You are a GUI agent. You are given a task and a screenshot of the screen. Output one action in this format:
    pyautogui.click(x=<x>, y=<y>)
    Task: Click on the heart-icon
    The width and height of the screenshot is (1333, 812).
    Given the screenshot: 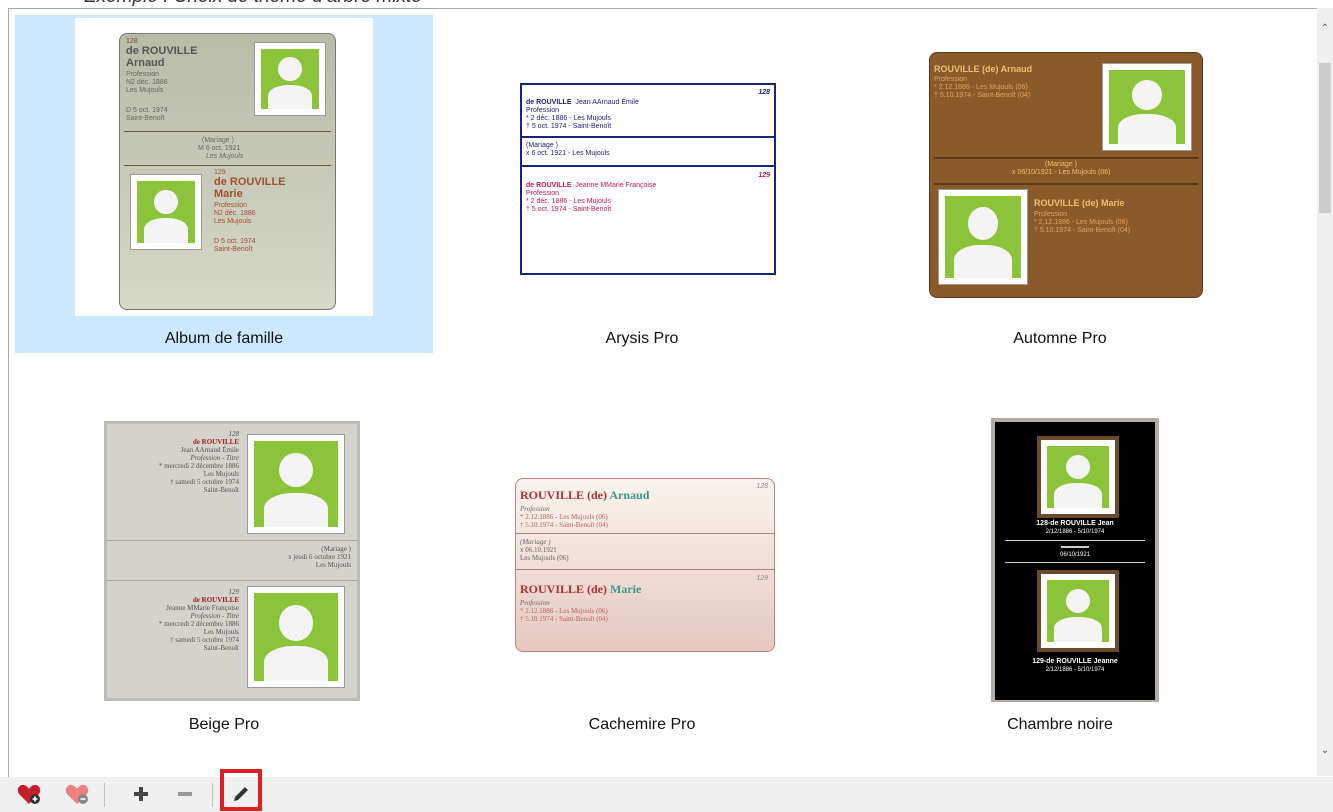 What is the action you would take?
    pyautogui.click(x=29, y=794)
    